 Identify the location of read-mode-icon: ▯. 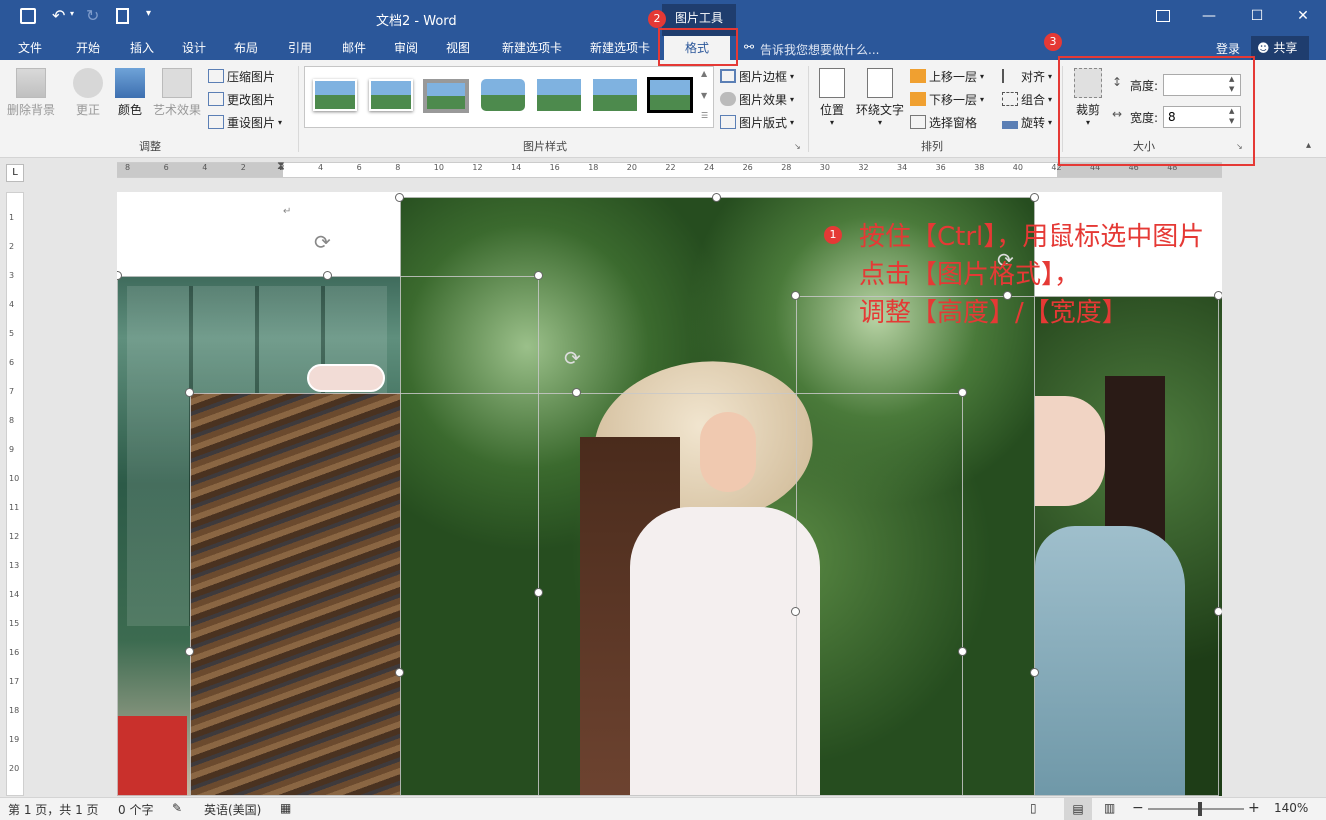
(1033, 808).